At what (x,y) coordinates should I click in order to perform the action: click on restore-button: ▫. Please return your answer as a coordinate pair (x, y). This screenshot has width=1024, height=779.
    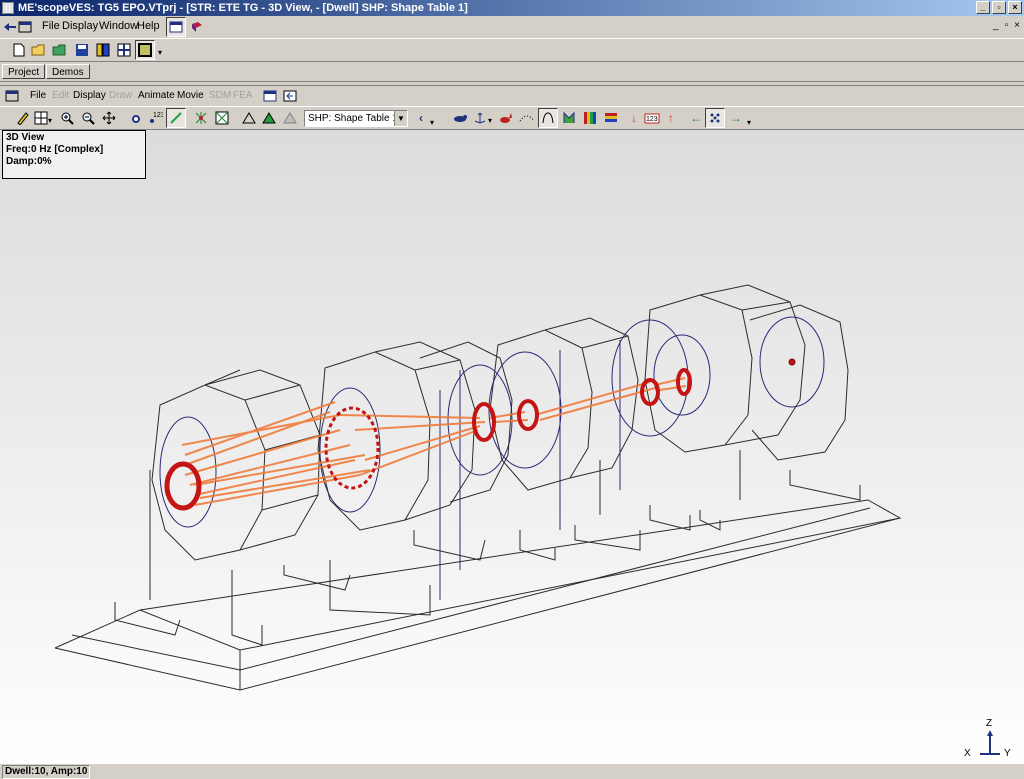
    Looking at the image, I should click on (999, 7).